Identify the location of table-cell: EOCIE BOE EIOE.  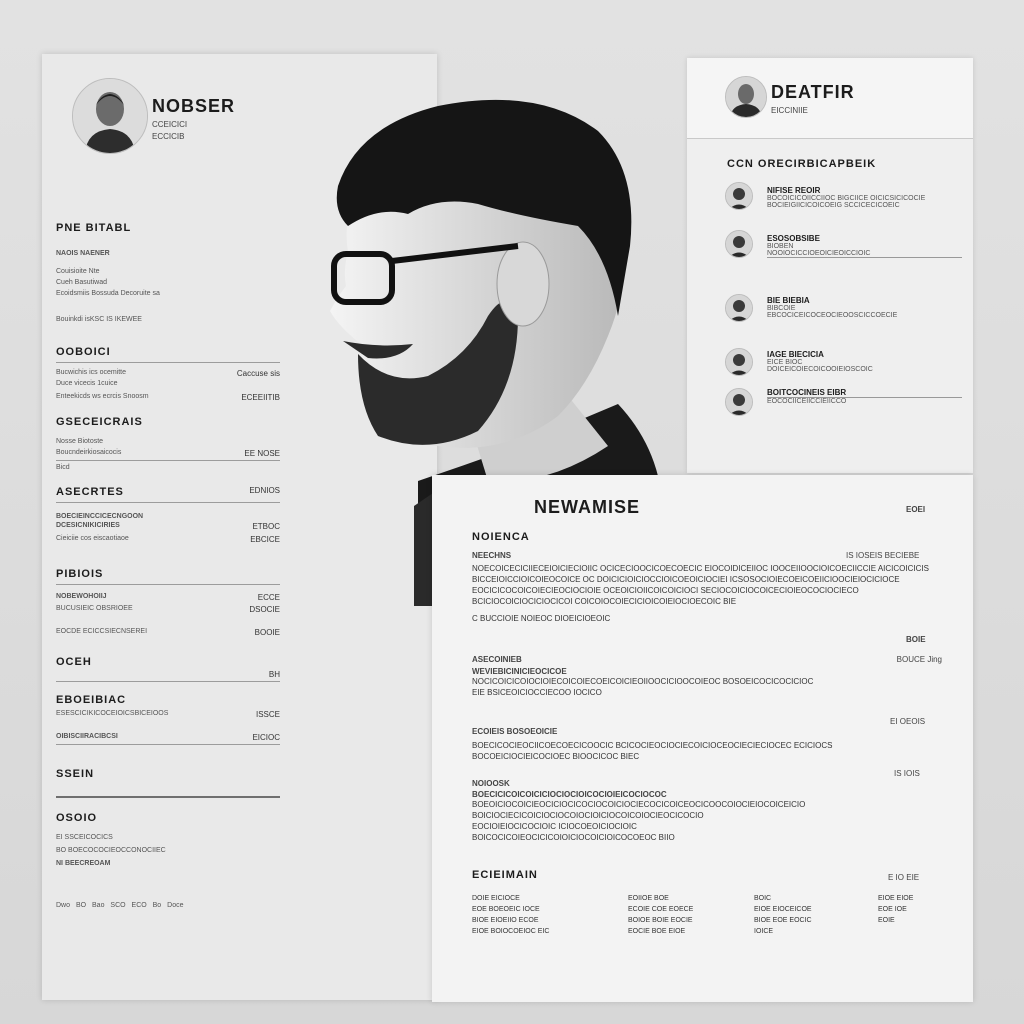
(657, 931).